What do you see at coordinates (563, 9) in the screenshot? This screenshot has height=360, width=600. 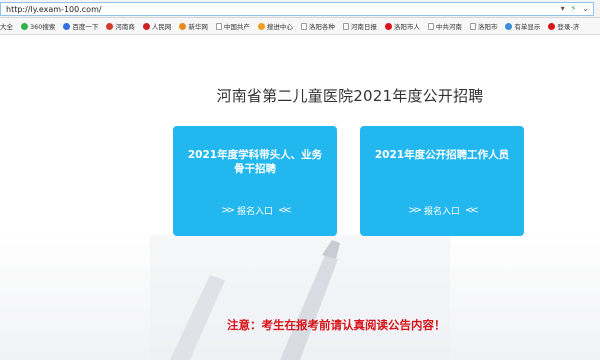 I see `dropdown-icon: ▾` at bounding box center [563, 9].